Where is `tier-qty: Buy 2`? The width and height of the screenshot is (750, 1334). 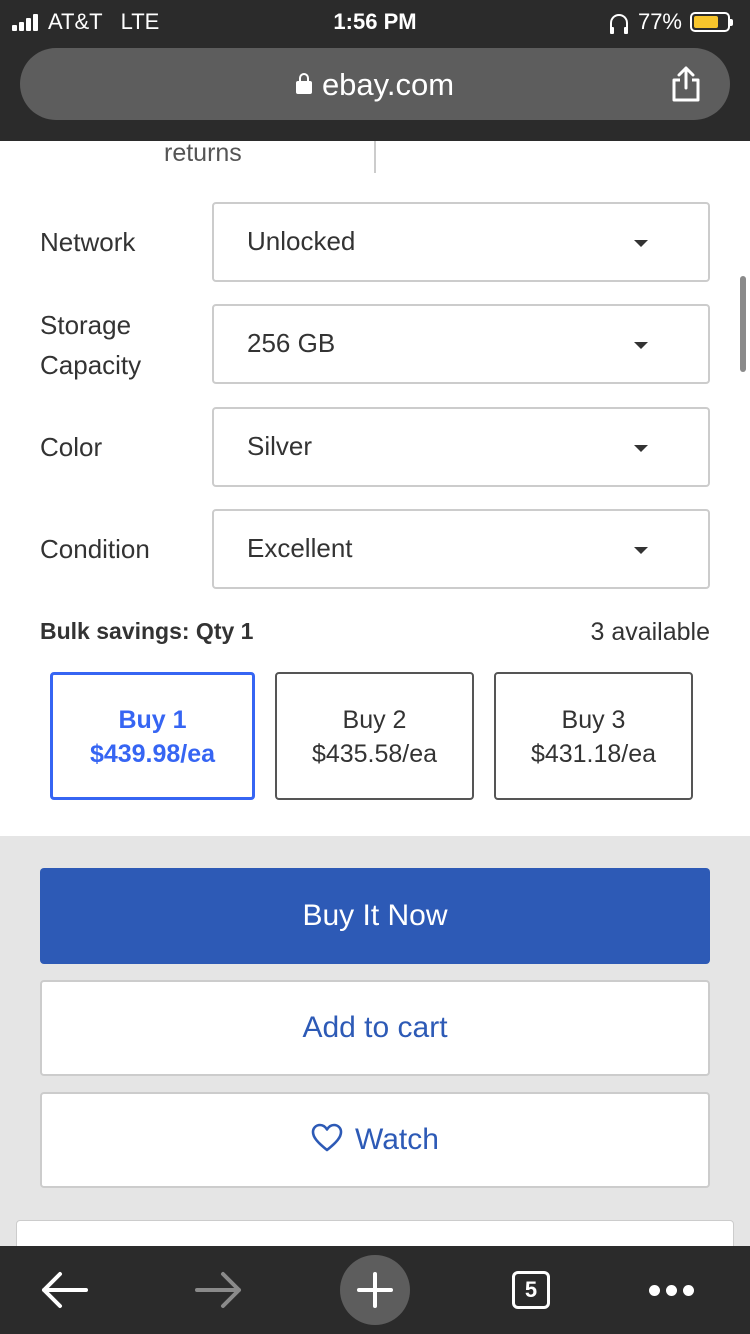
tier-qty: Buy 2 is located at coordinates (374, 720).